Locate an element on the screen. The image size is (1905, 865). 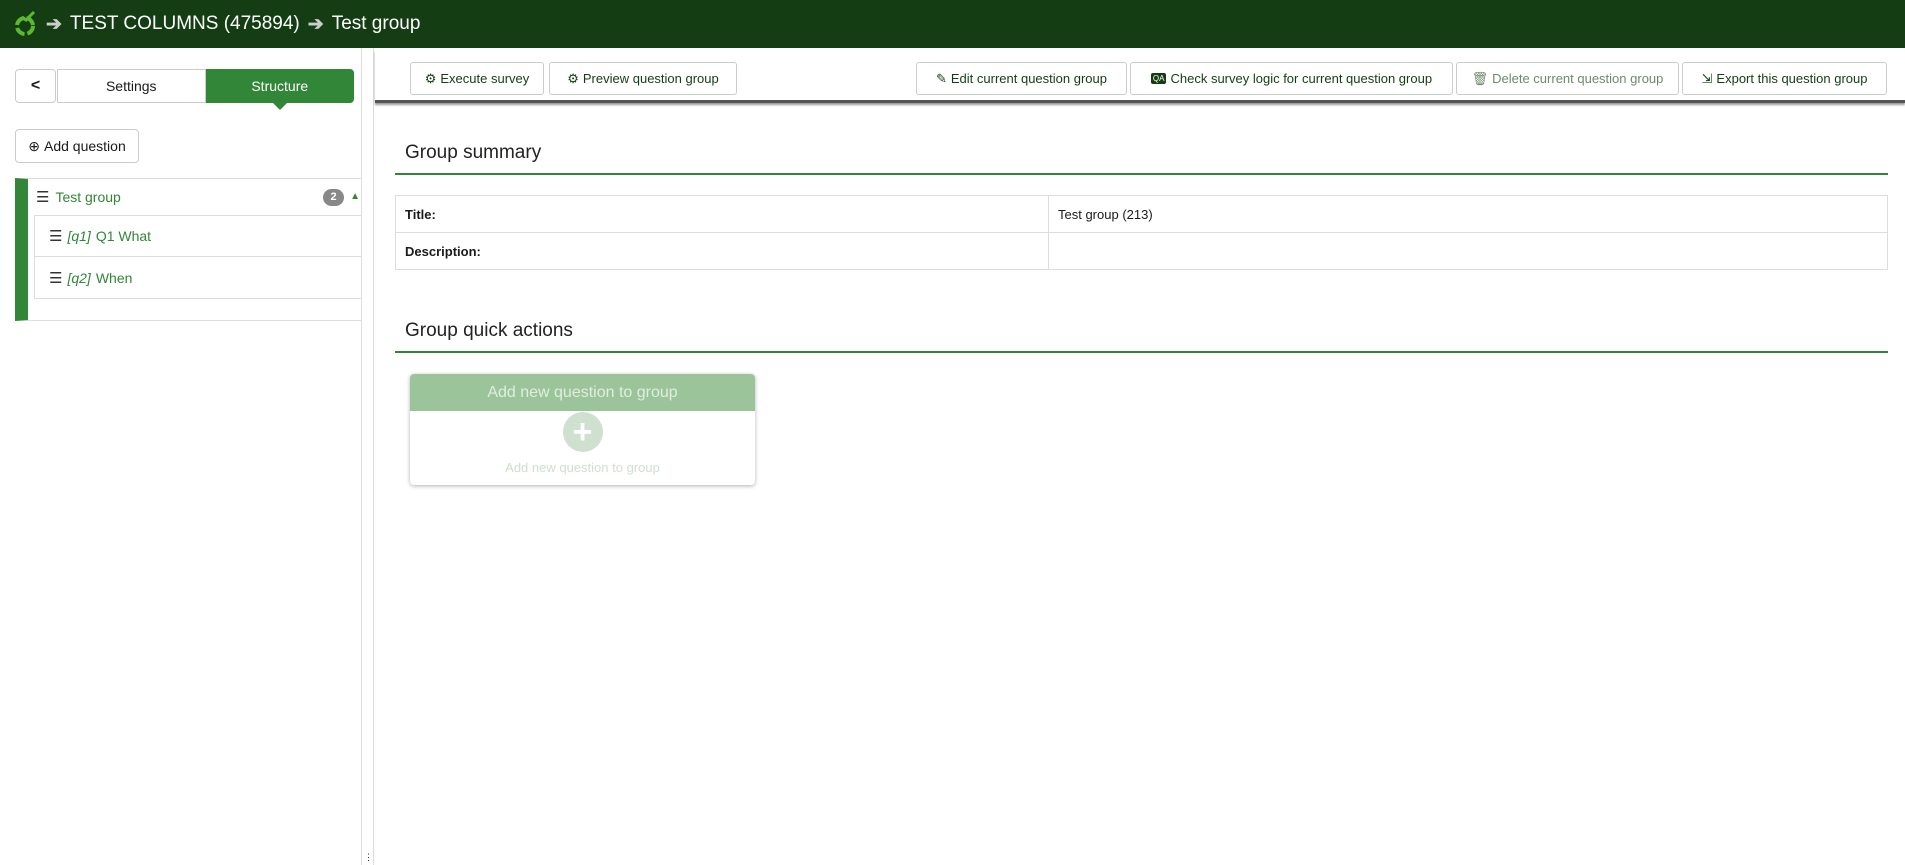
delete-question-group-button: 🗑 Delete current question group is located at coordinates (1567, 78).